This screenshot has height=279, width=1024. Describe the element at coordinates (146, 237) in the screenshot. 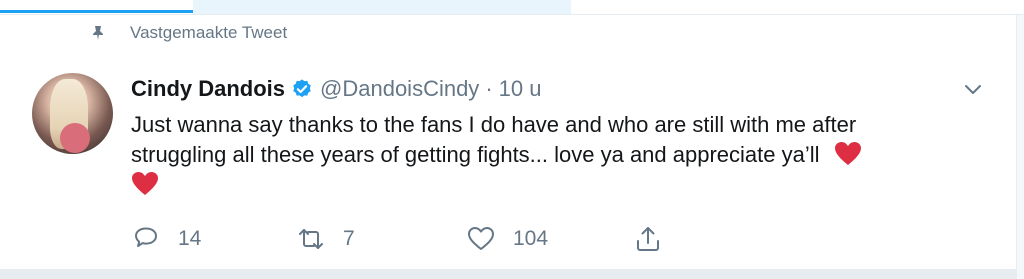

I see `reply-icon` at that location.